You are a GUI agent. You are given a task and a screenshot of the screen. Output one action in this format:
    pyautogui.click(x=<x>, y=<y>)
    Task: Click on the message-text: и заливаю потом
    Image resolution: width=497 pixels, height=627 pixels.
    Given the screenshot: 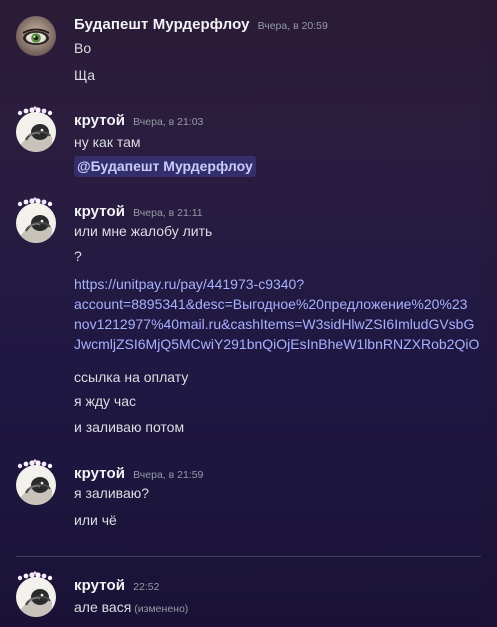 What is the action you would take?
    pyautogui.click(x=129, y=427)
    